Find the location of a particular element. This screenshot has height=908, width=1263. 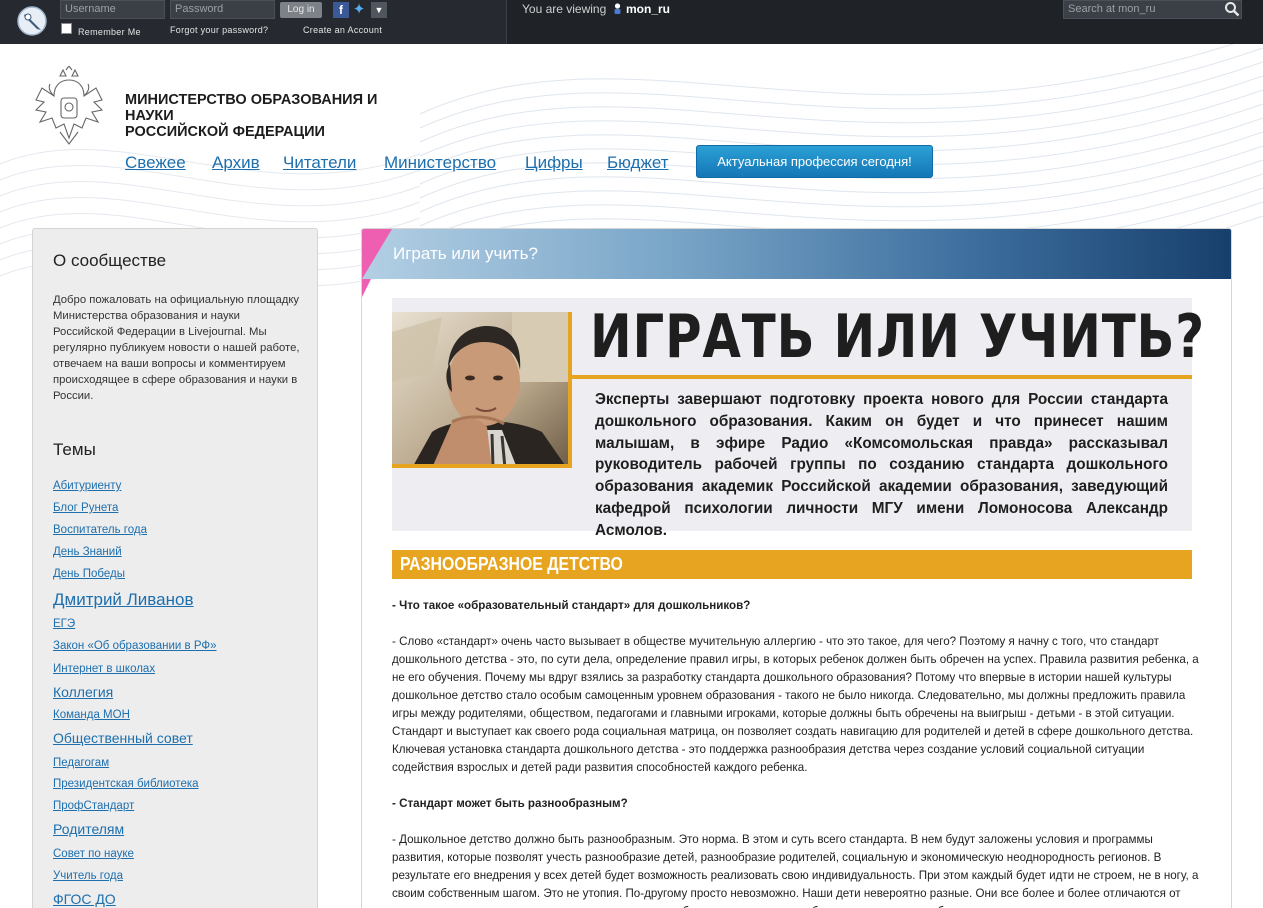

topic-link: Абитуриенту is located at coordinates (87, 486).